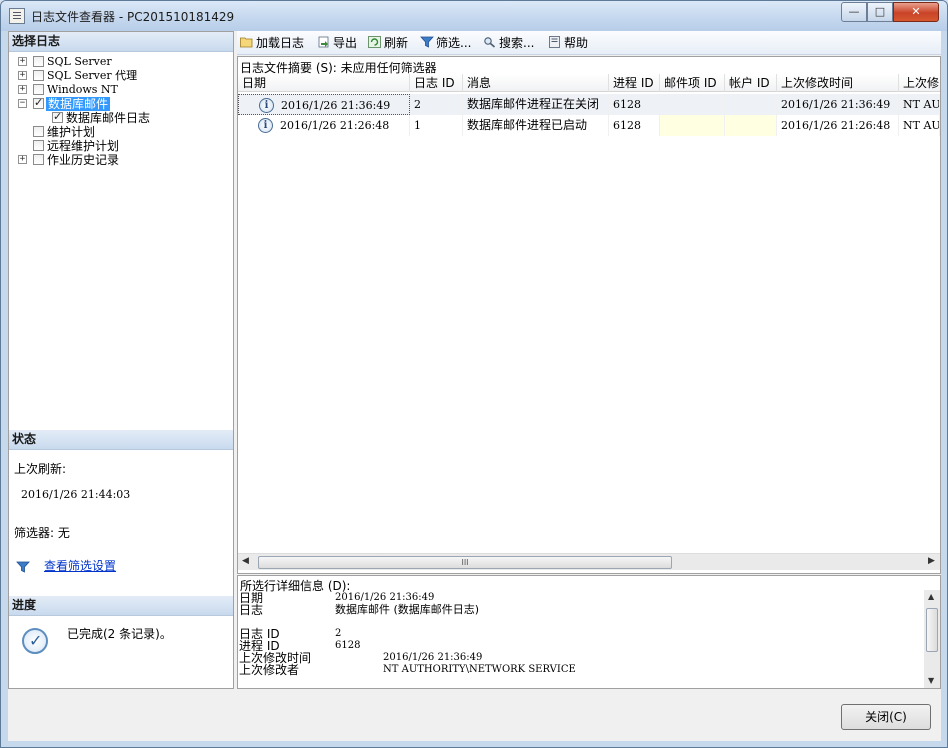 This screenshot has height=748, width=948. What do you see at coordinates (568, 43) in the screenshot?
I see `help-button: 帮助` at bounding box center [568, 43].